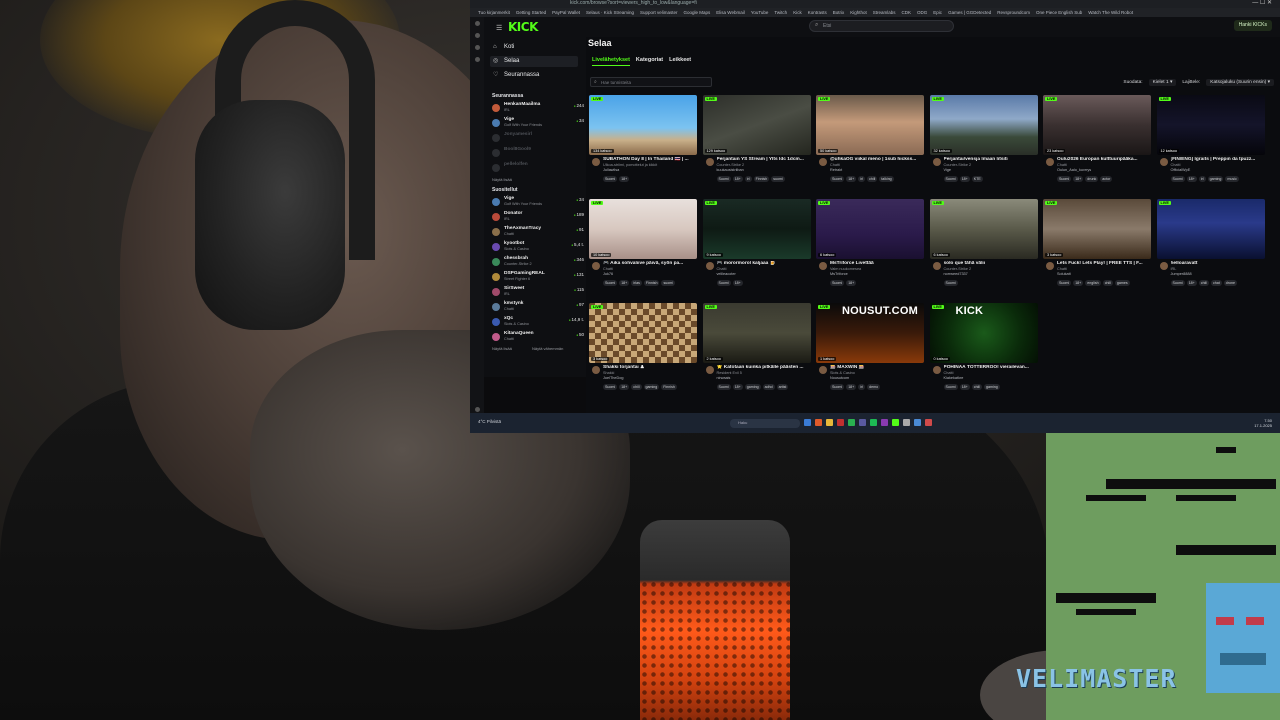  What do you see at coordinates (643, 125) in the screenshot?
I see `stream-thumbnail: LIVE 134 katsoo` at bounding box center [643, 125].